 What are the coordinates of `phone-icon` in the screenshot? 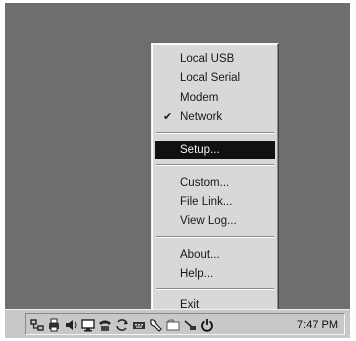 It's located at (105, 325).